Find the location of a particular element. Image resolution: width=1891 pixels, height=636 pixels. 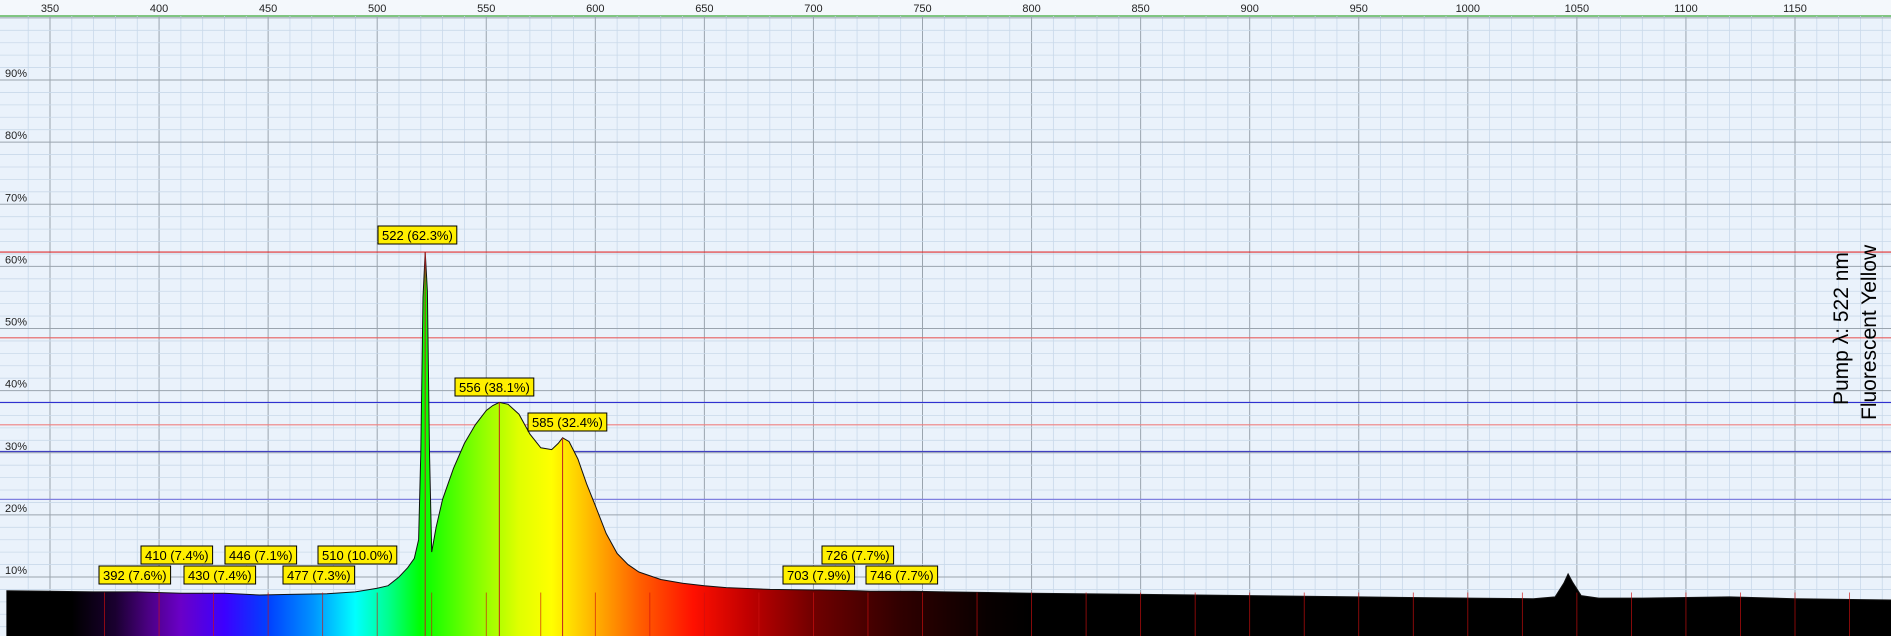

peak-label: 703 (7.9%) is located at coordinates (819, 575).